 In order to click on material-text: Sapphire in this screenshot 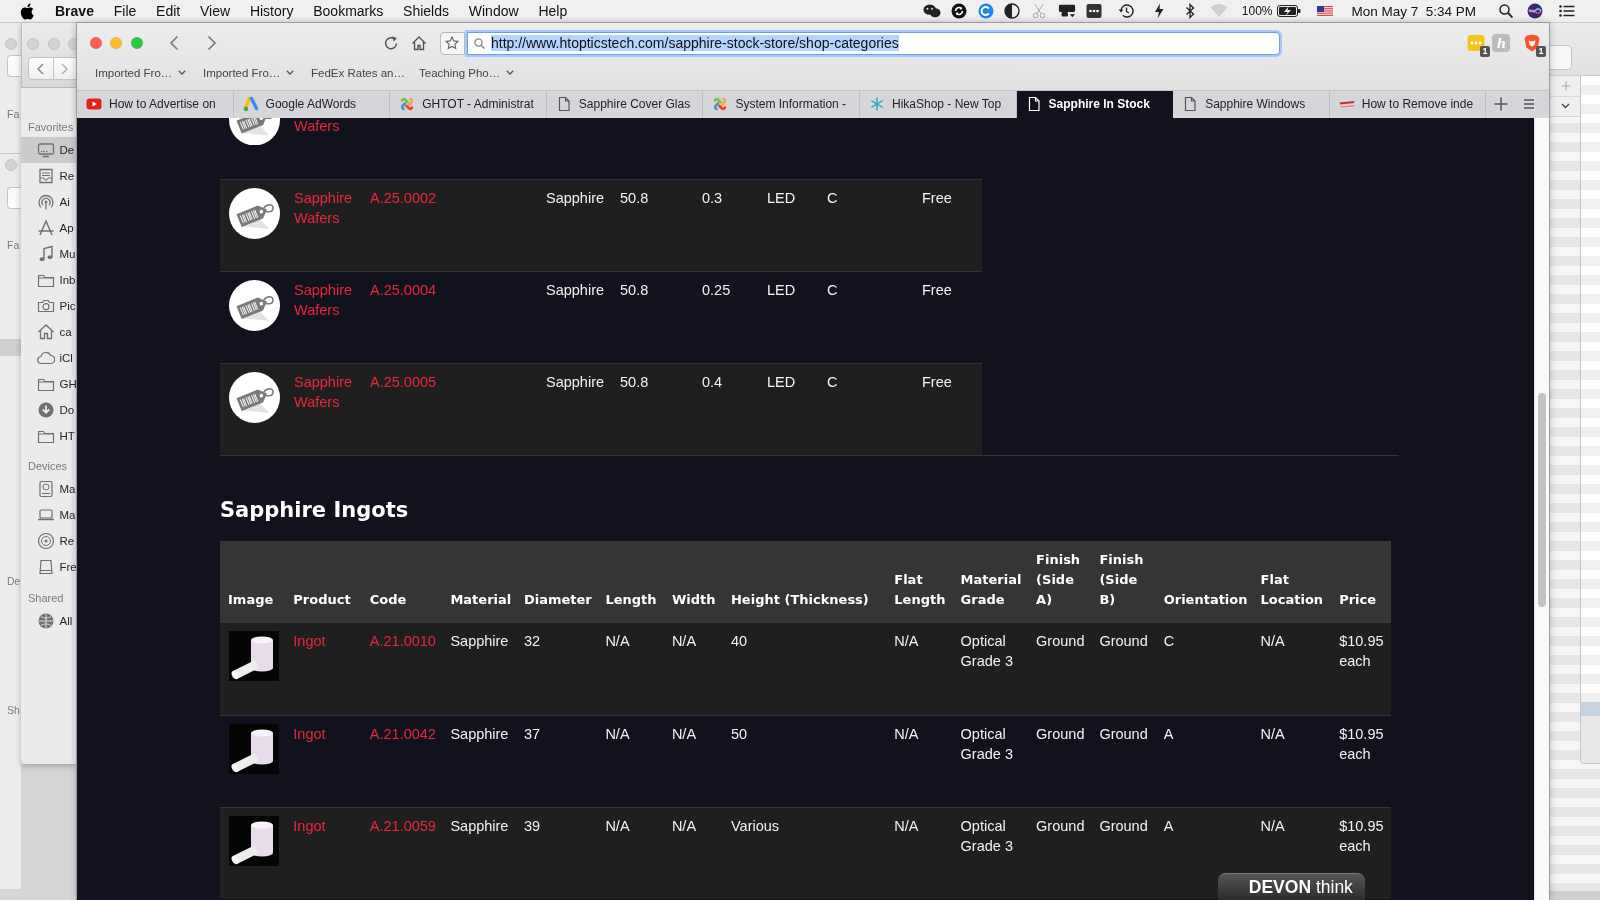, I will do `click(575, 289)`.